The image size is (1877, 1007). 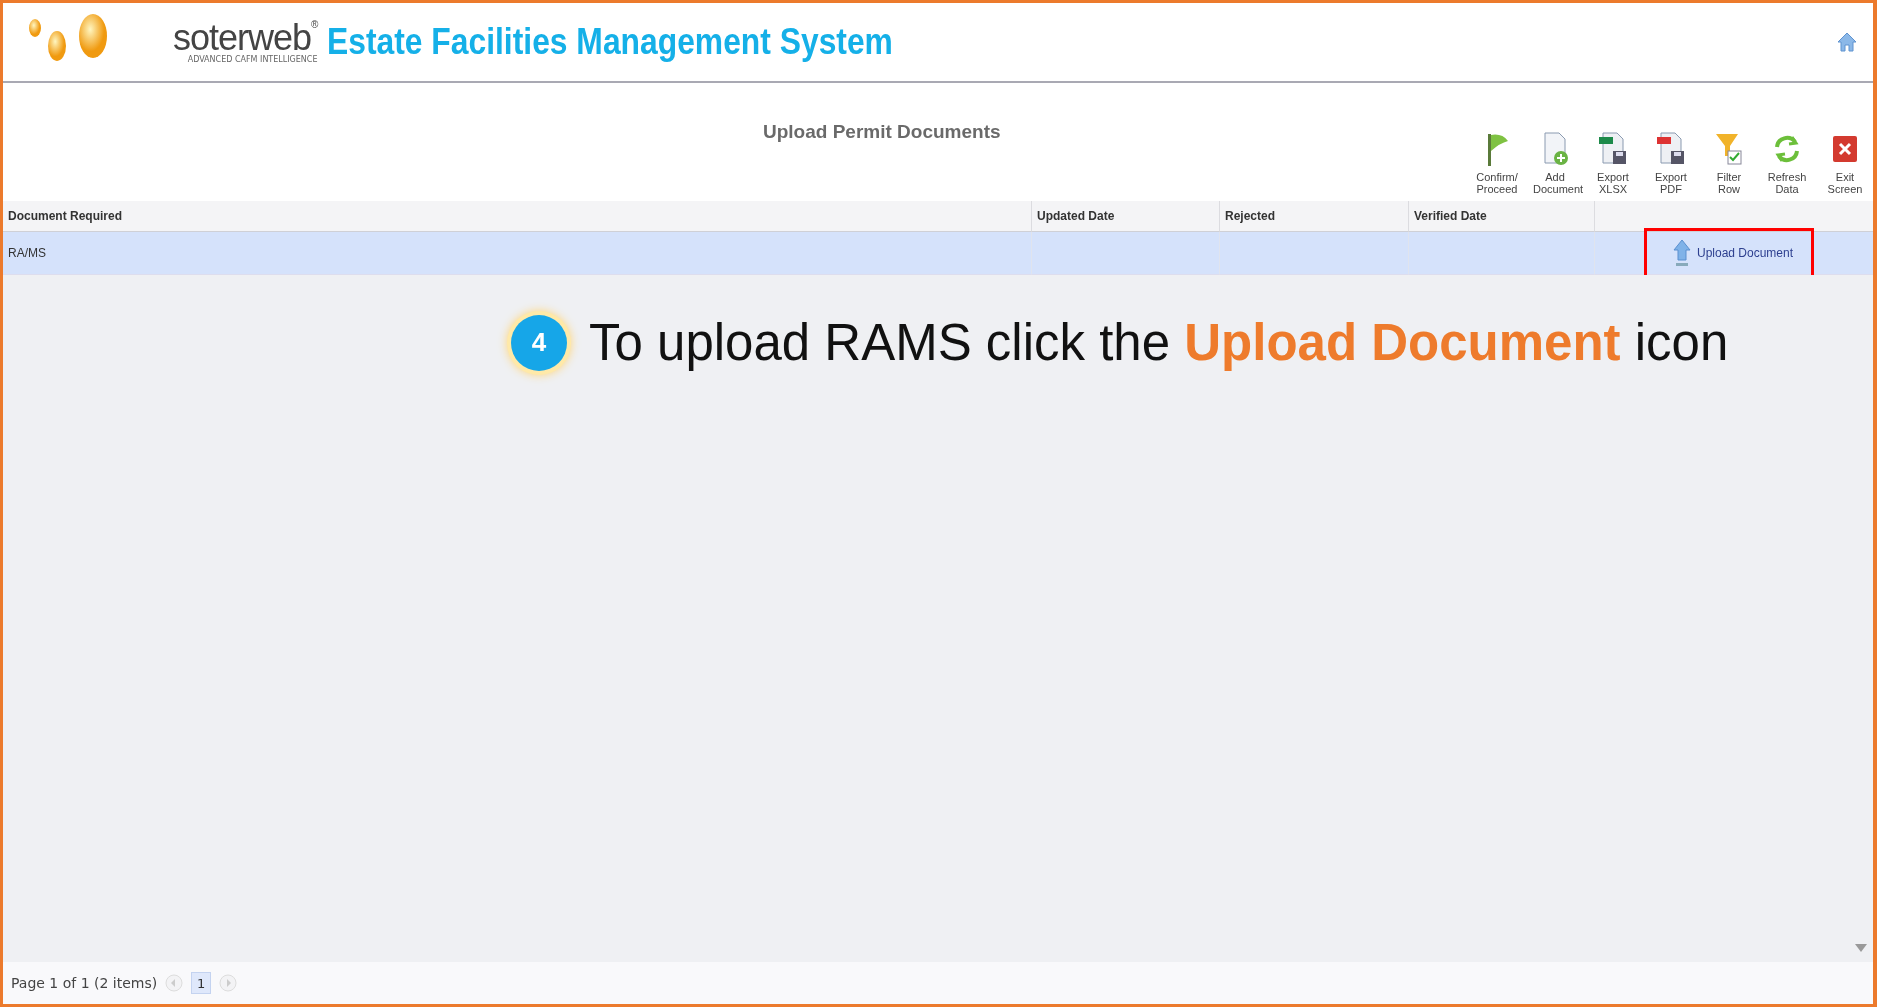 What do you see at coordinates (517, 216) in the screenshot?
I see `column-header: Document Required` at bounding box center [517, 216].